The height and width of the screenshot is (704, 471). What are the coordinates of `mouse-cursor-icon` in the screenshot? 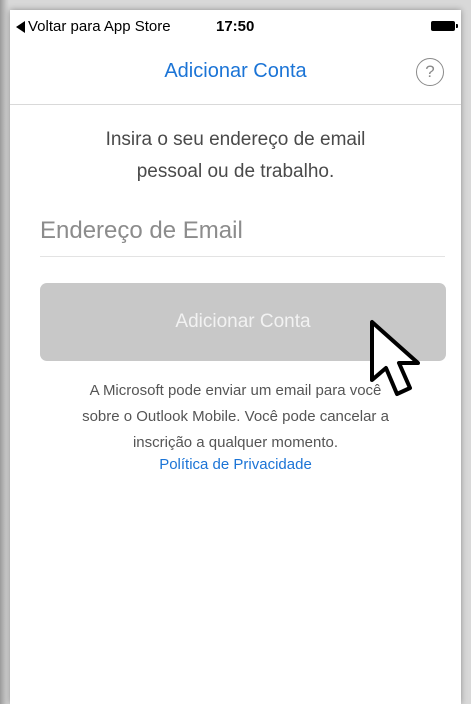 It's located at (395, 358).